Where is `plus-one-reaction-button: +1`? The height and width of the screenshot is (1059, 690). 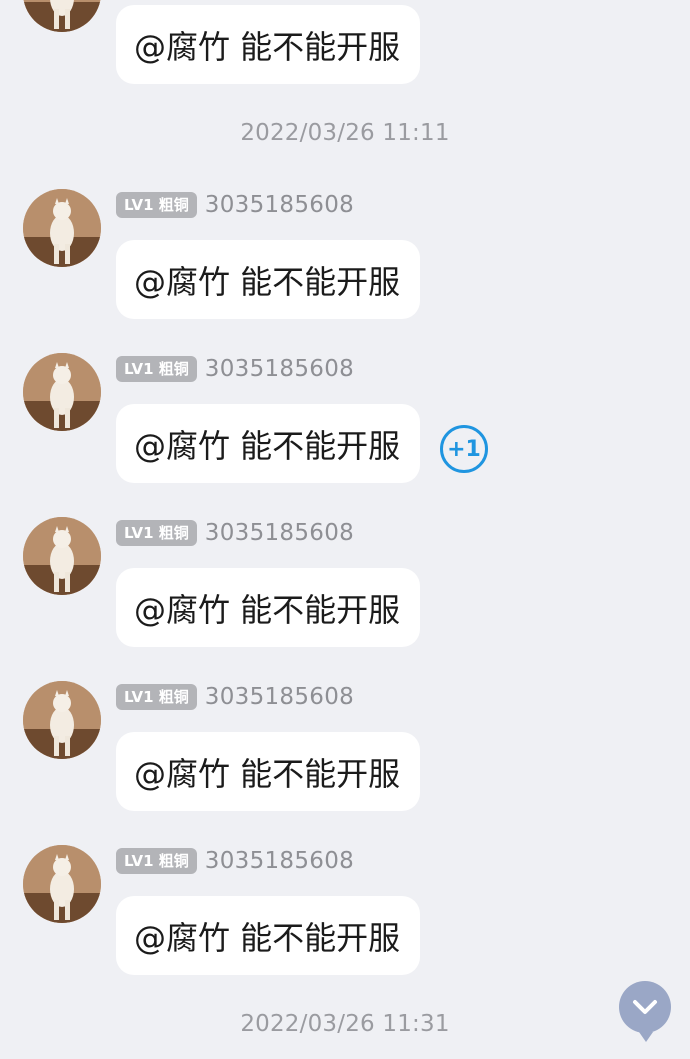
plus-one-reaction-button: +1 is located at coordinates (464, 449).